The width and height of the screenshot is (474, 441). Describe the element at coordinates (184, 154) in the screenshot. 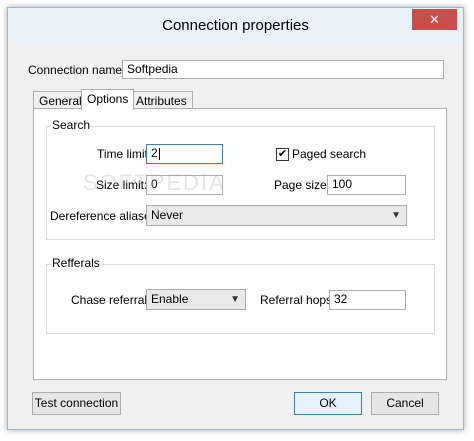

I see `time-limit-input: 2` at that location.